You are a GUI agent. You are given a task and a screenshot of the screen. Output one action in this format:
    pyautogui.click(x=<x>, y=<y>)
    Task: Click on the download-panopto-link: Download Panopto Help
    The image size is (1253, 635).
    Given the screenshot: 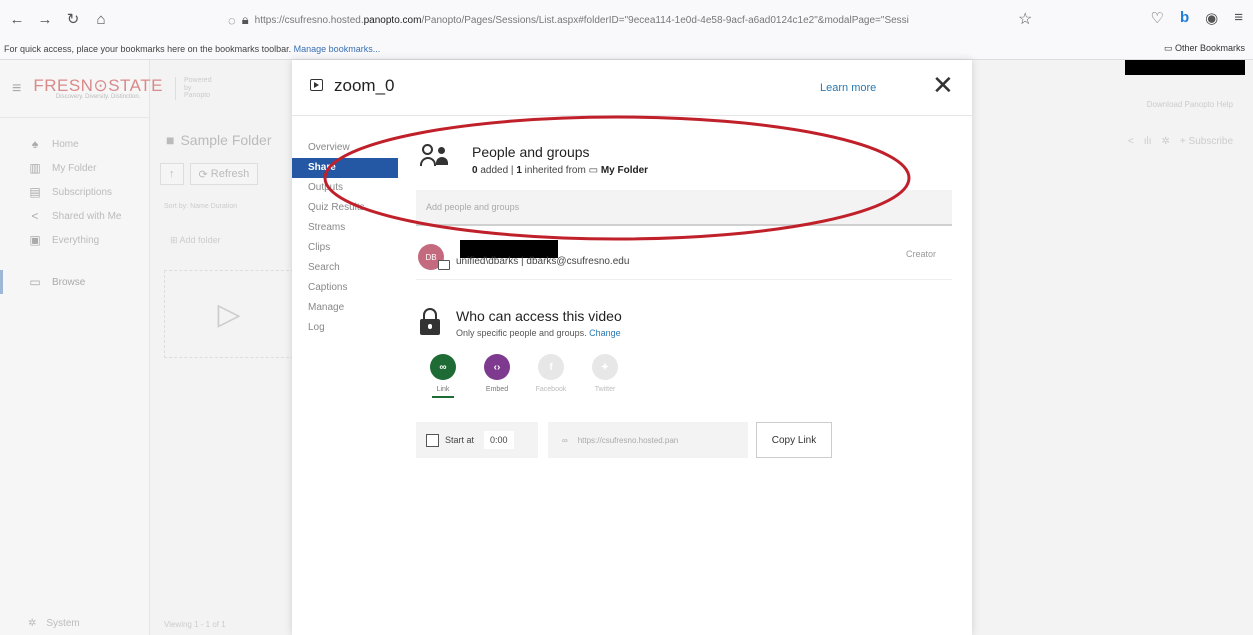 What is the action you would take?
    pyautogui.click(x=1190, y=104)
    